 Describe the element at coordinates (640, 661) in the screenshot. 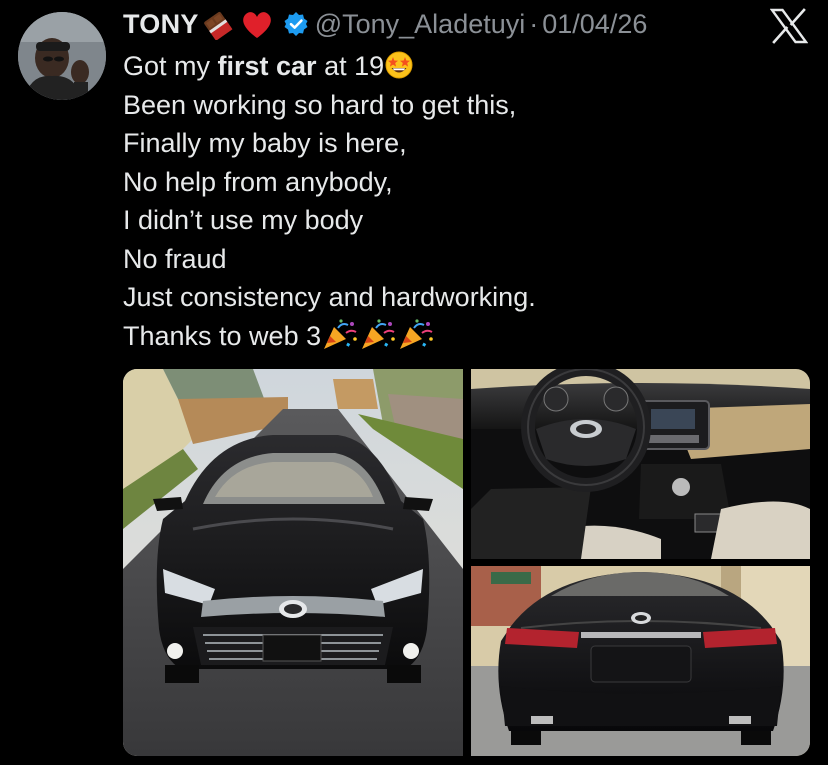

I see `photo-car-rear` at that location.